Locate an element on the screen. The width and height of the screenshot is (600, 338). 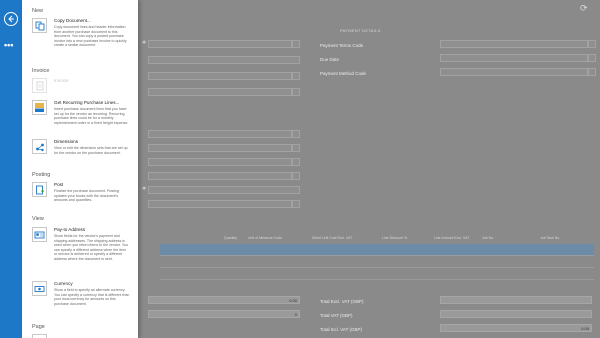
column-header: Direct Unit Cost Excl. VAT is located at coordinates (332, 238).